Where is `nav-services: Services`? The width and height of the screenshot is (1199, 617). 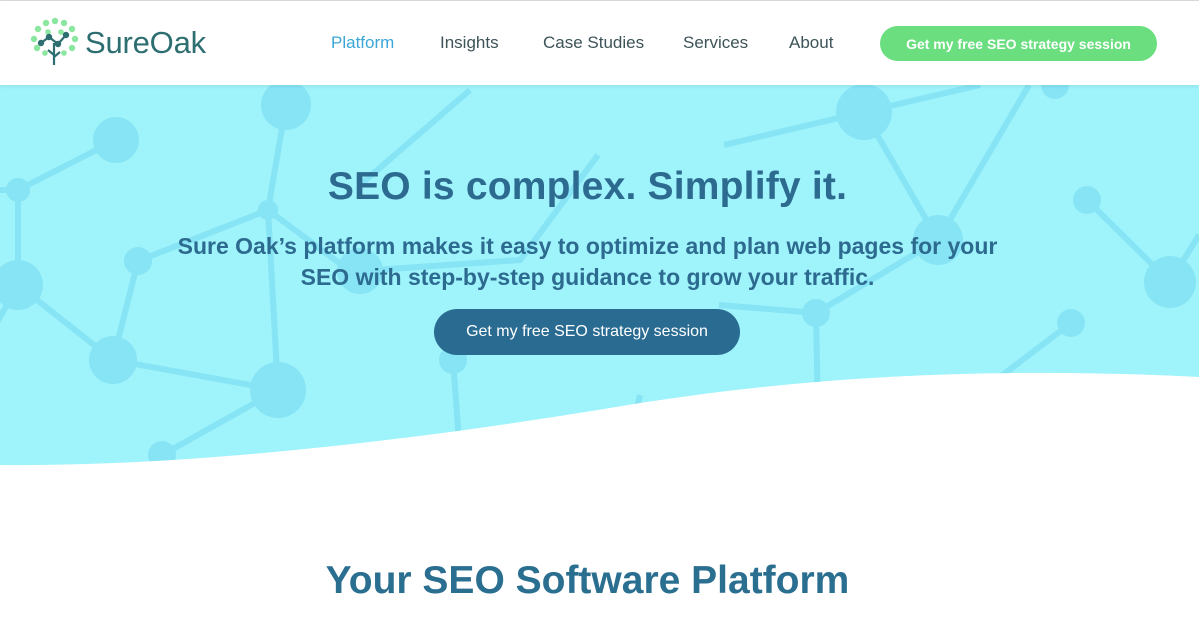
nav-services: Services is located at coordinates (715, 43).